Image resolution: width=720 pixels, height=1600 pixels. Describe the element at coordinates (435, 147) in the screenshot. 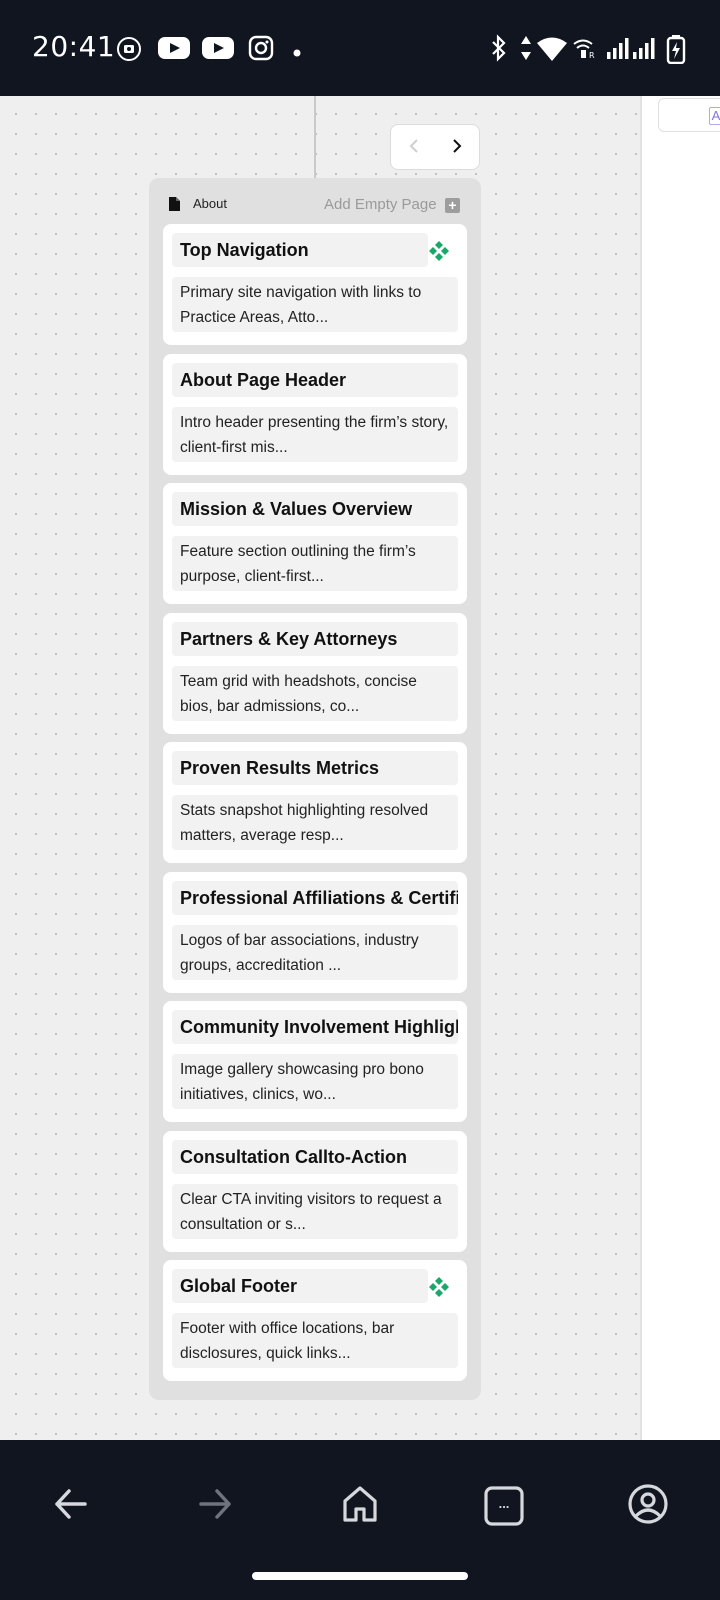

I see `page-pager` at that location.